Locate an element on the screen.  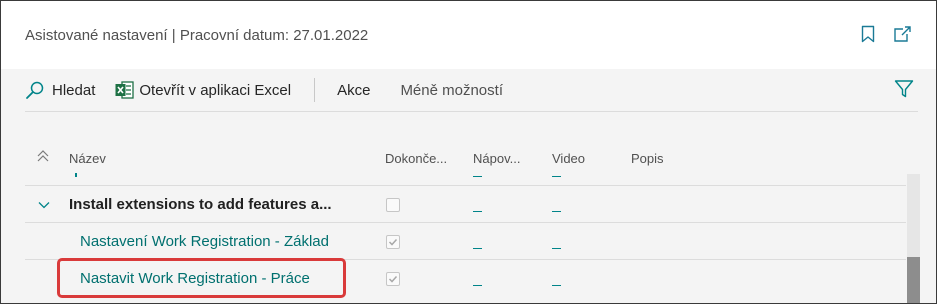
table-row: Nastavení Work Registration - Základ is located at coordinates (465, 240).